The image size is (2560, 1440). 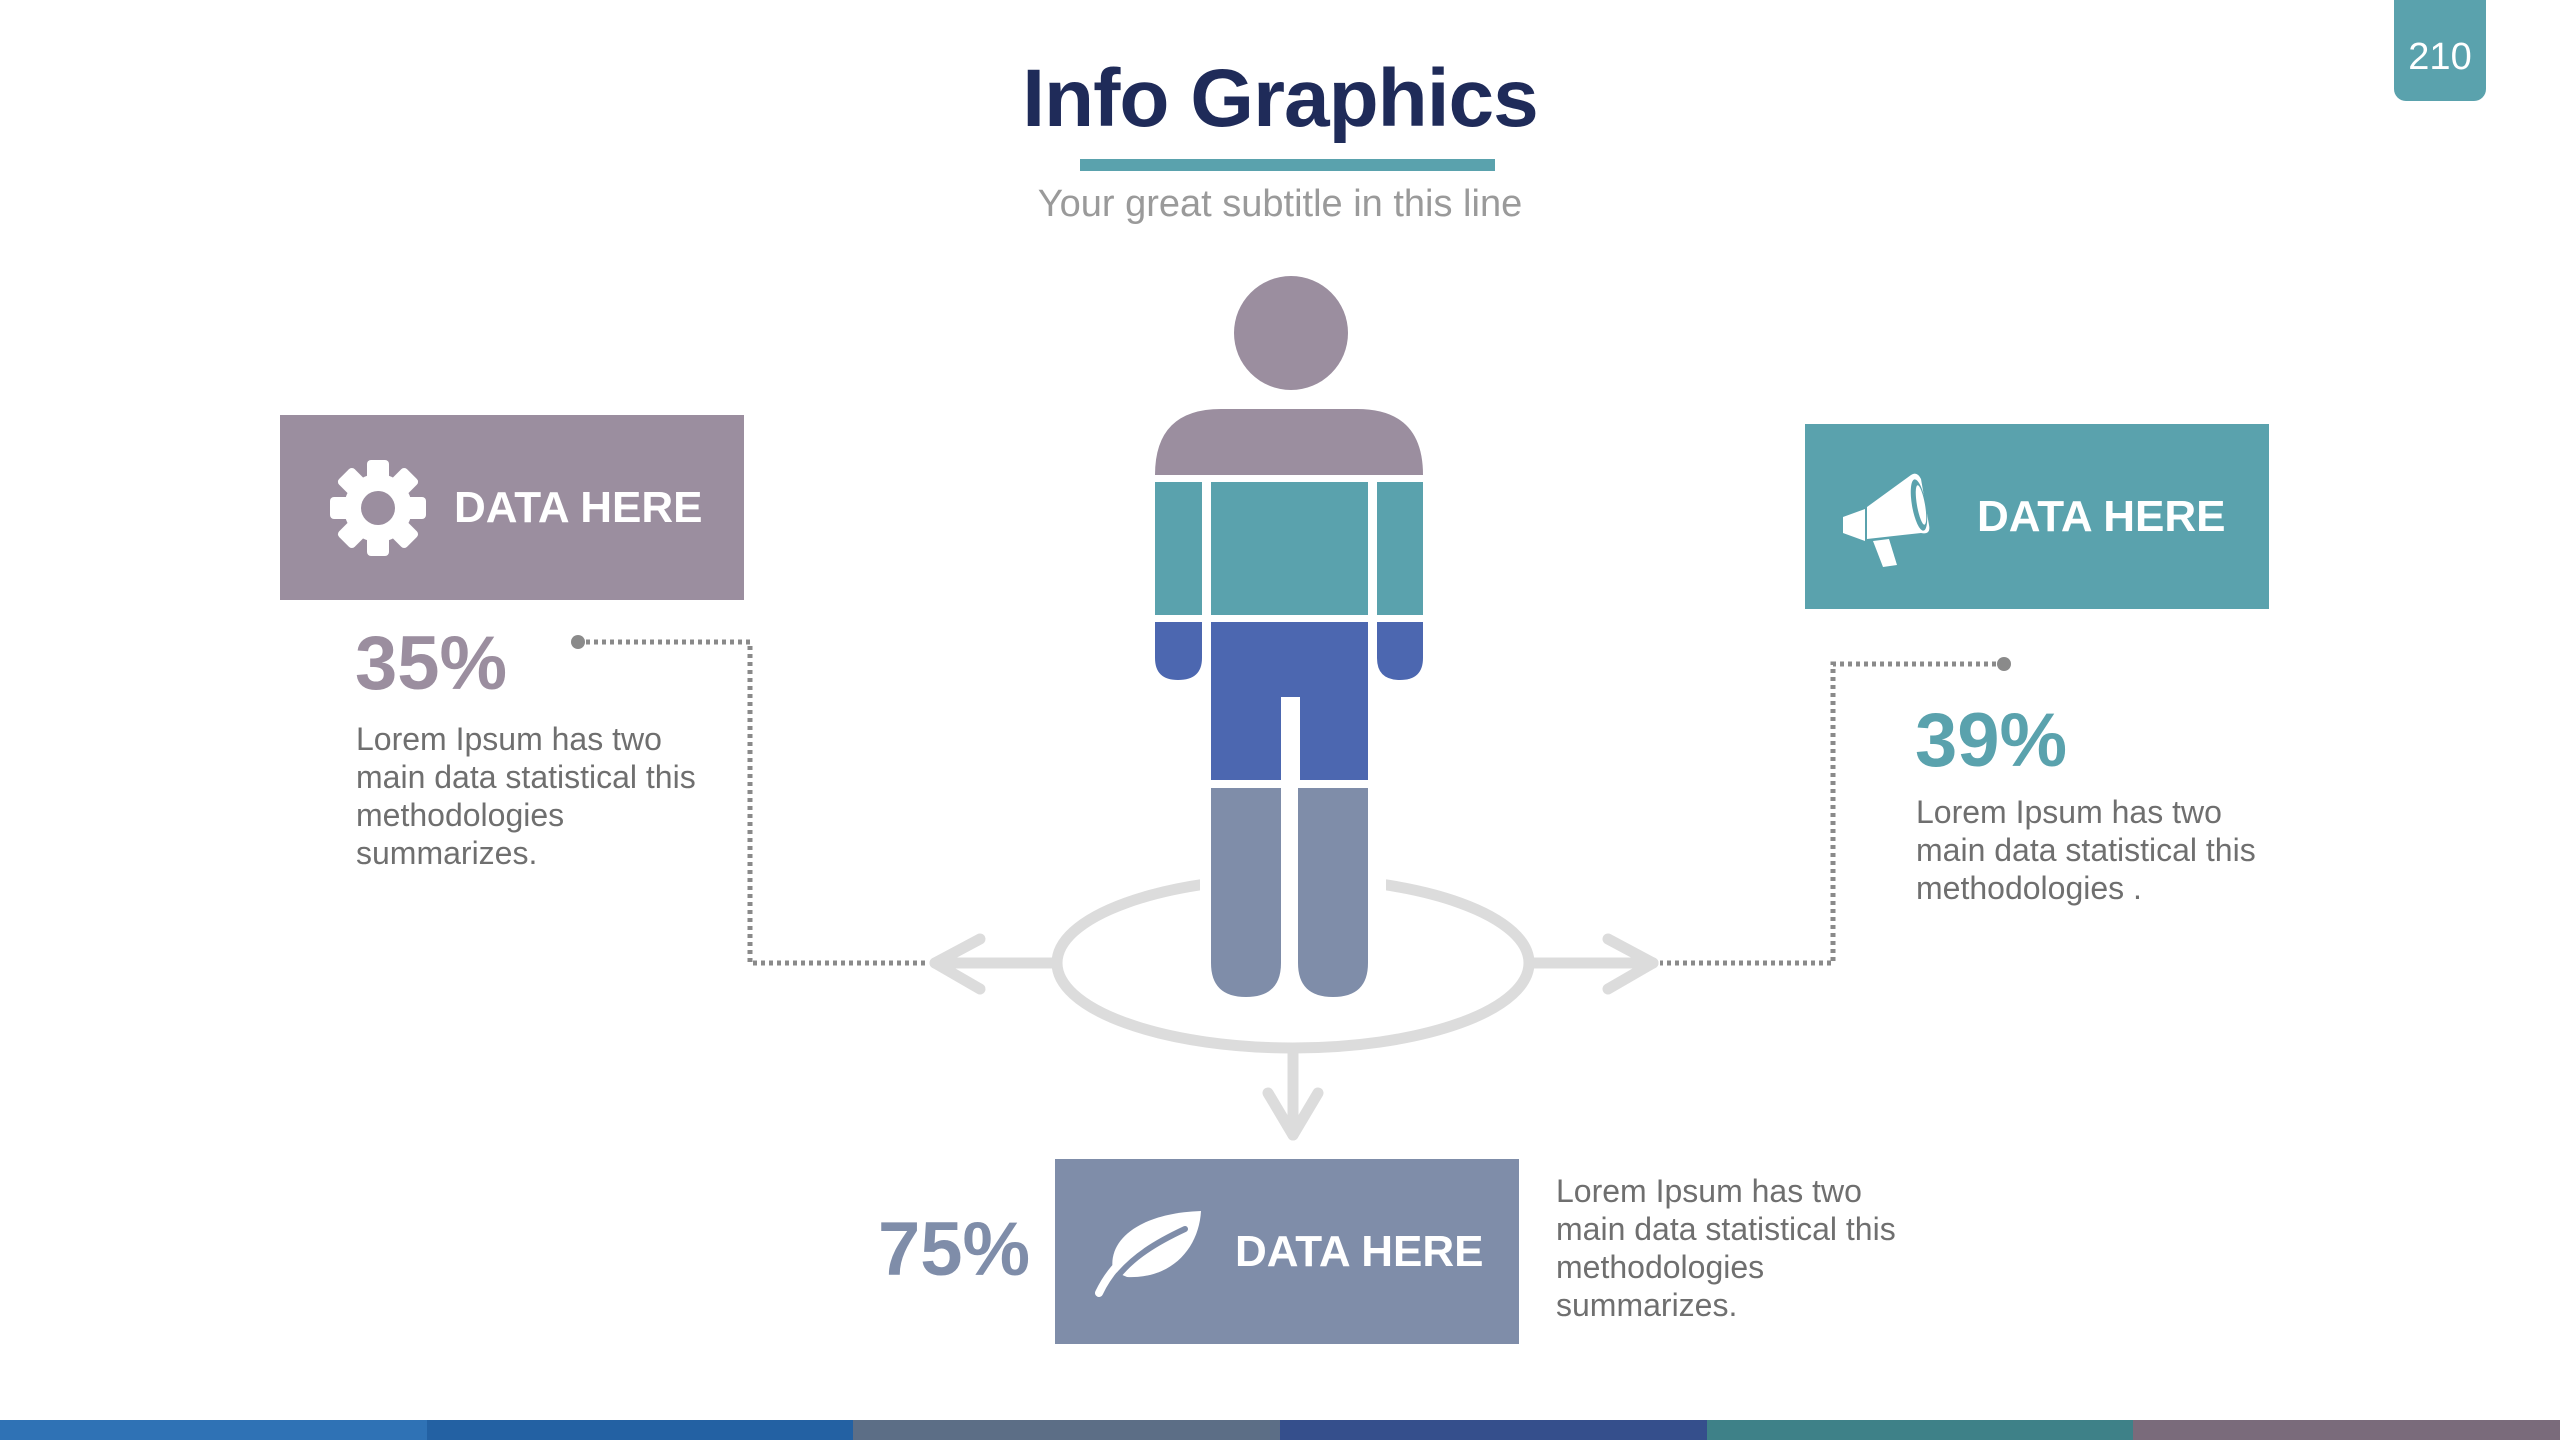 What do you see at coordinates (431, 663) in the screenshot?
I see `percent-left: 35%` at bounding box center [431, 663].